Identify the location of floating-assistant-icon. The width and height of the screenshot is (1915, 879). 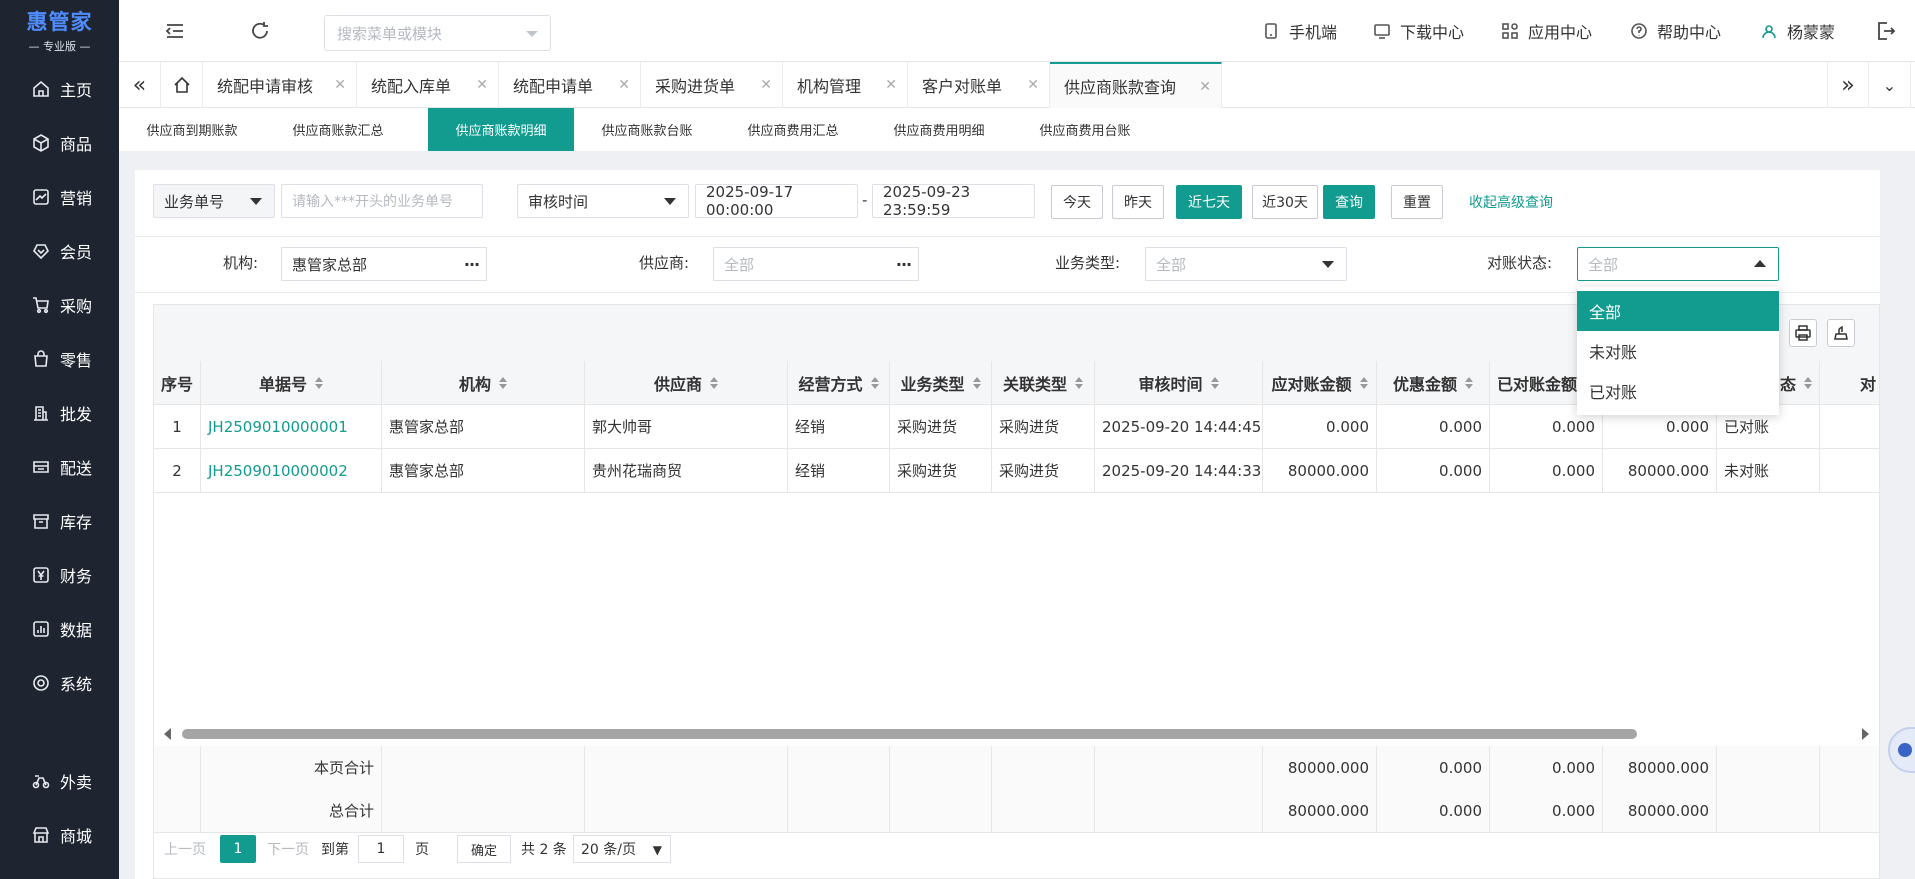
(1901, 750).